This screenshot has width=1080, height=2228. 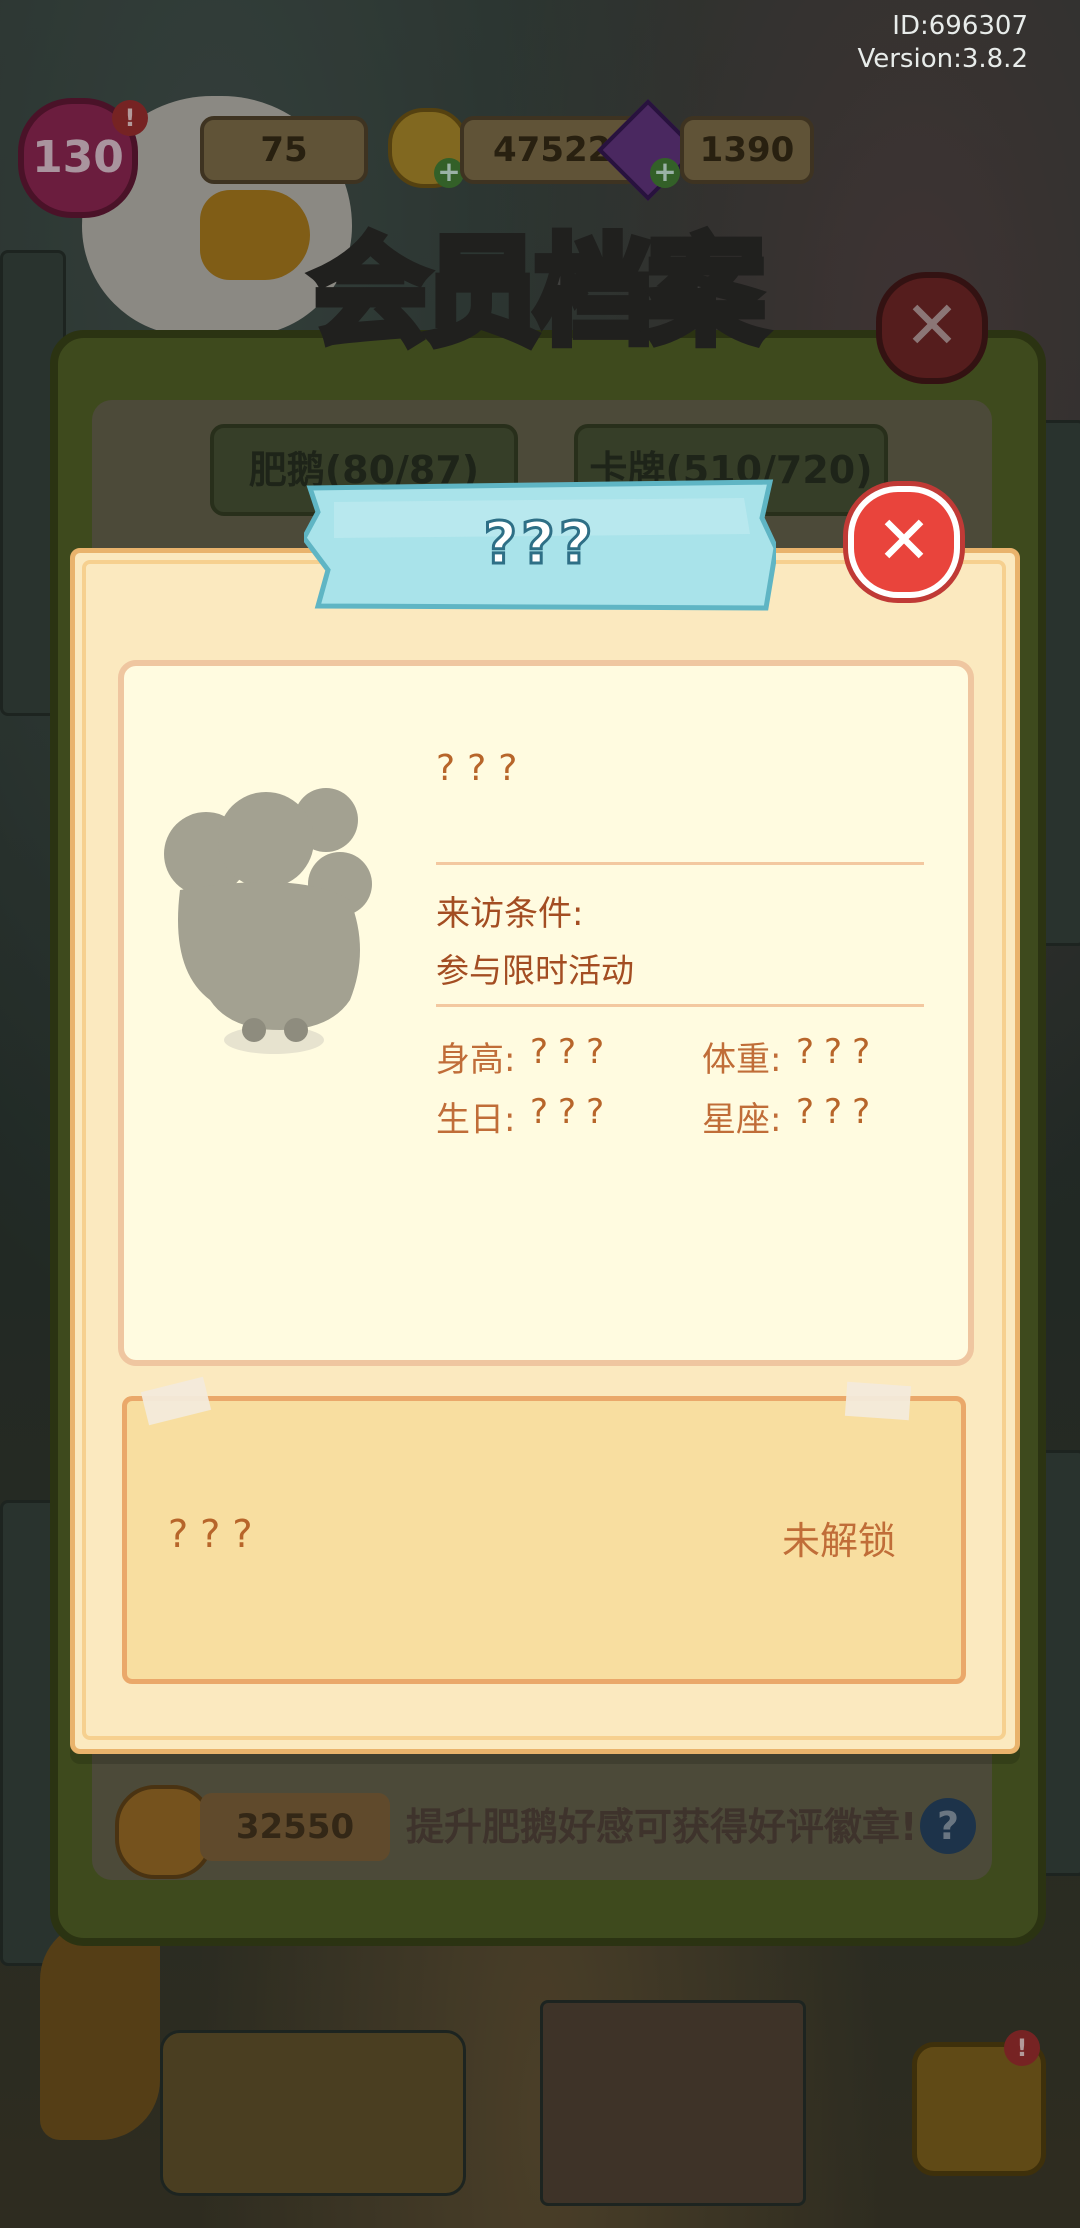 I want to click on user-id: ID:696307, so click(x=960, y=26).